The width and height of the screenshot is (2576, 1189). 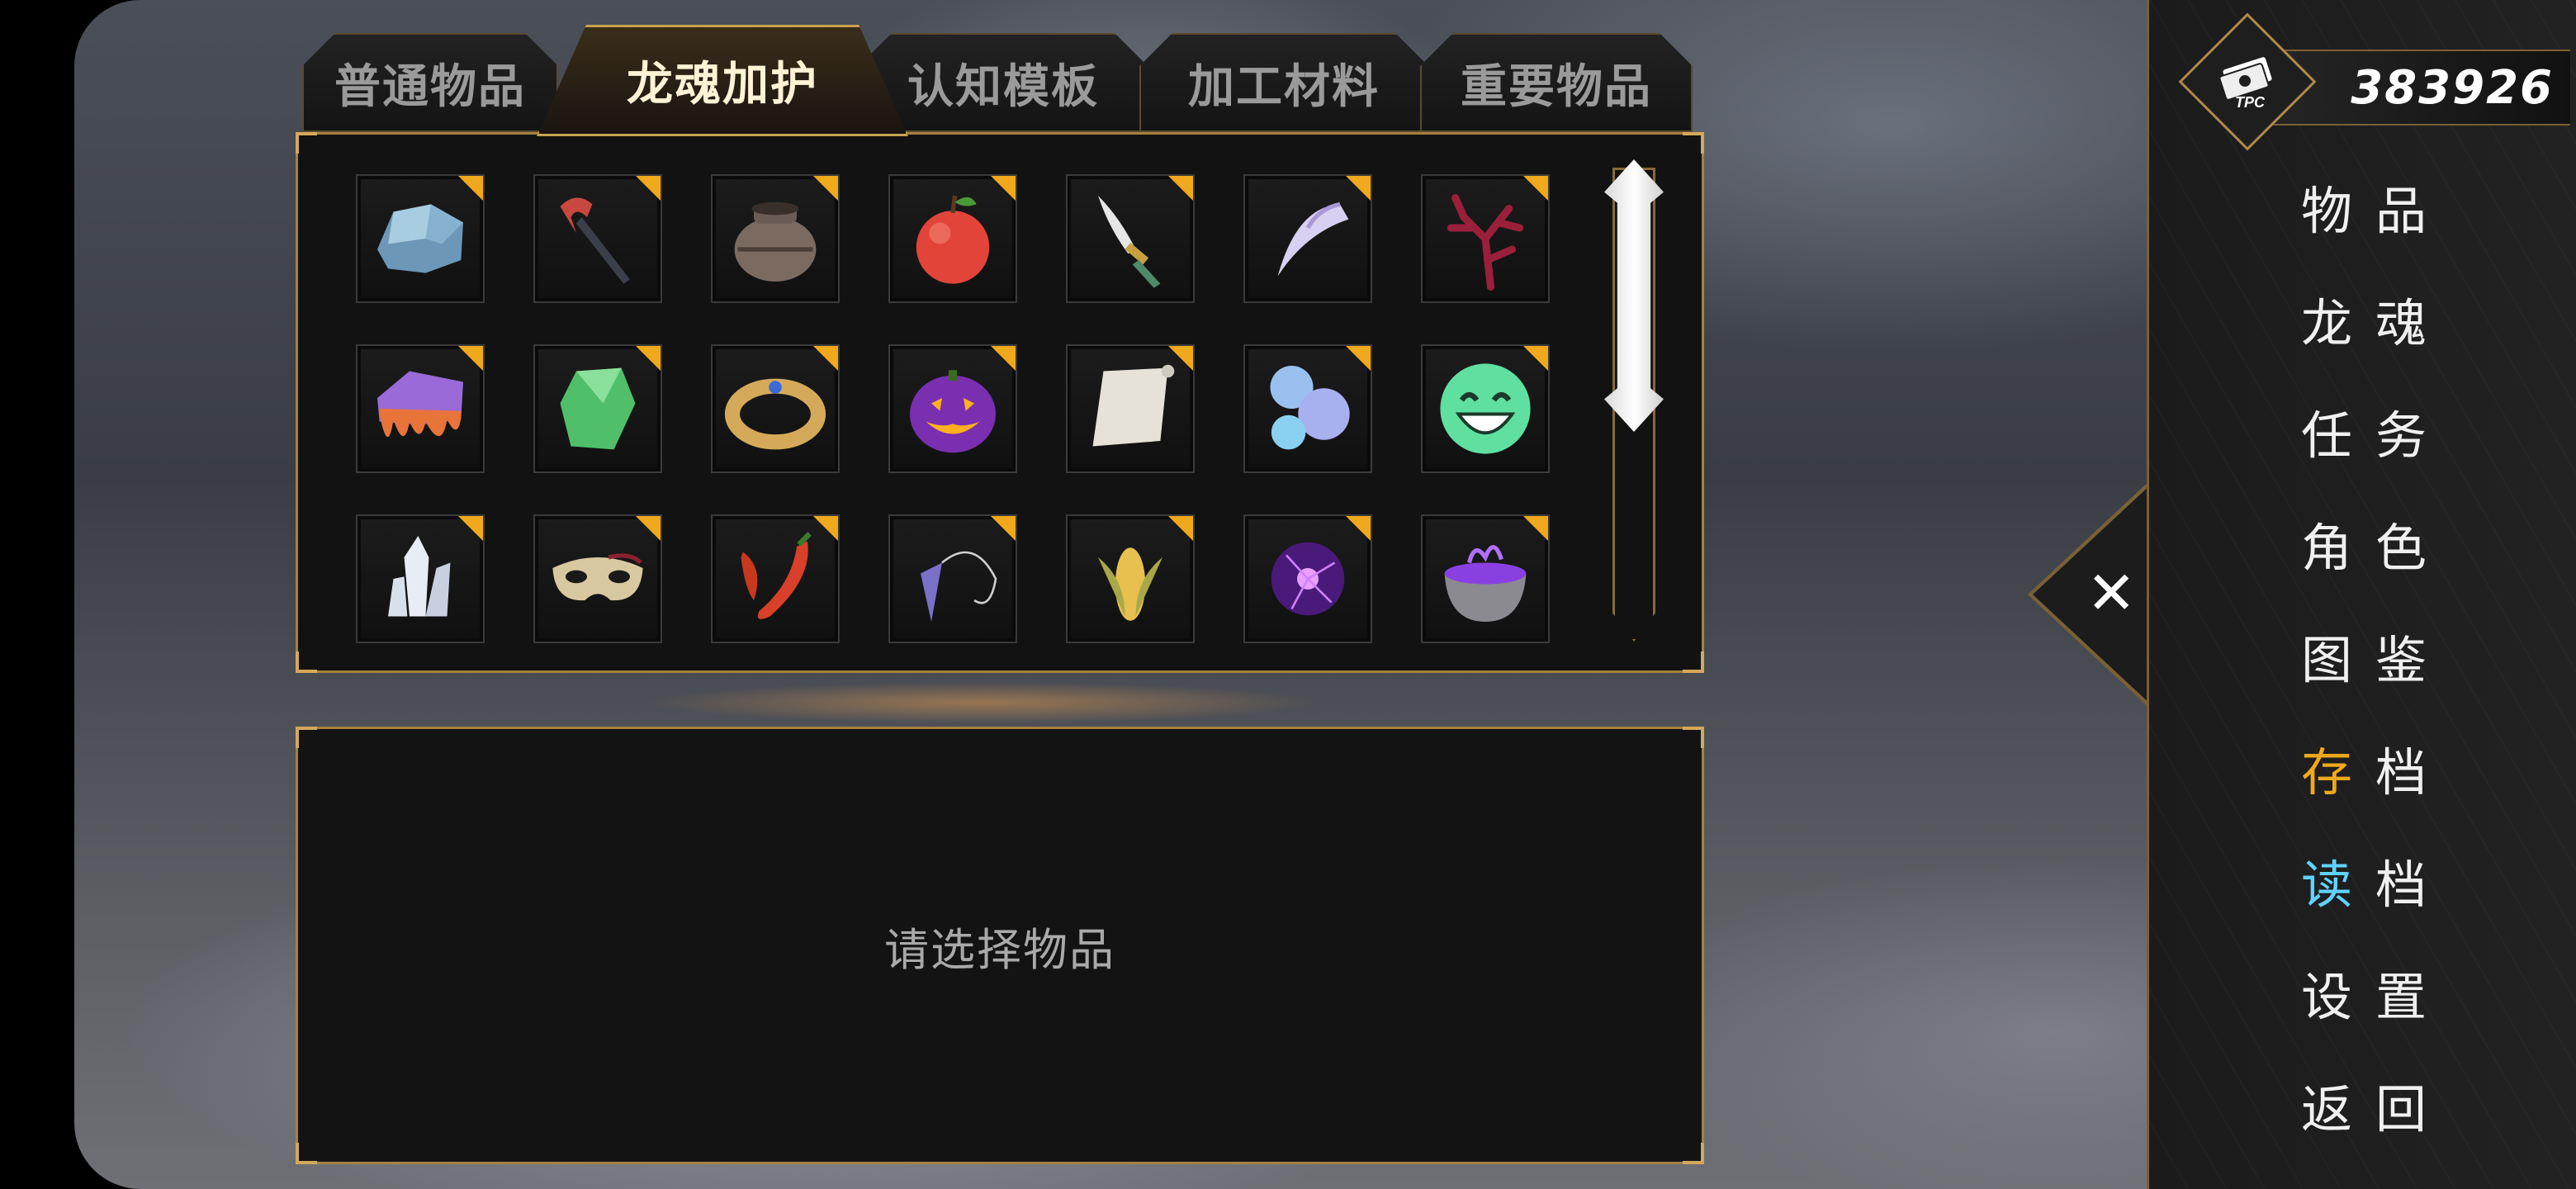 I want to click on tab-processing-materials: 加工材料, so click(x=1283, y=82).